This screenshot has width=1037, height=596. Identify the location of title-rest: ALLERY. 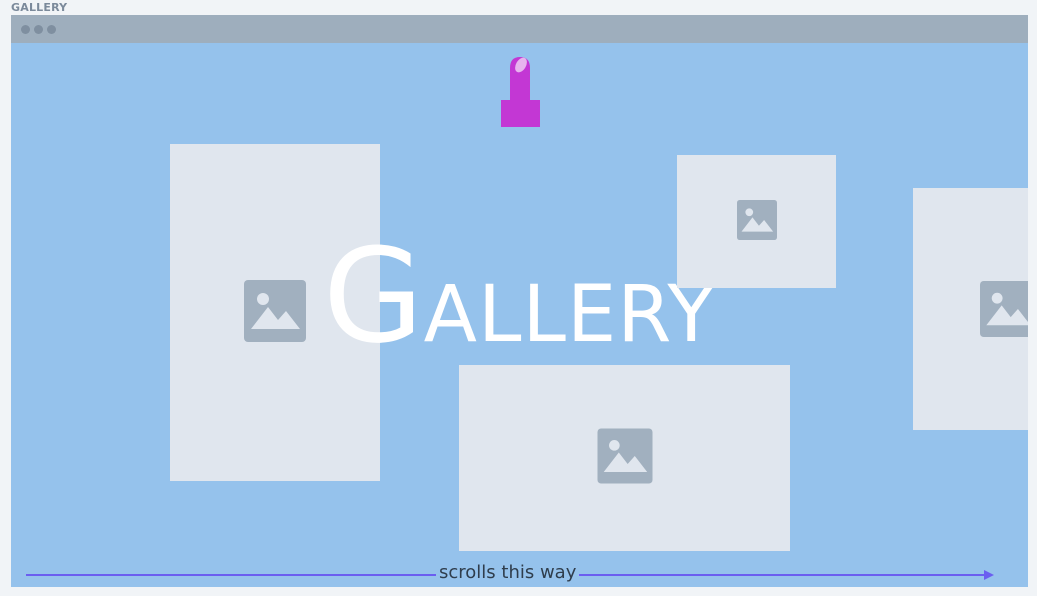
(570, 315).